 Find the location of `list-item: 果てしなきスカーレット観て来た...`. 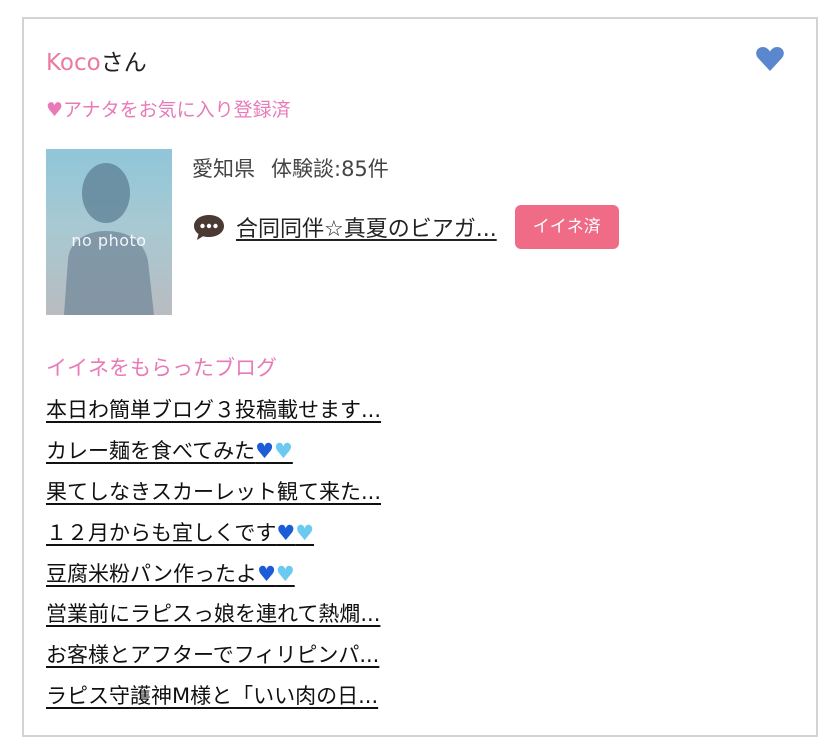

list-item: 果てしなきスカーレット観て来た... is located at coordinates (213, 495).